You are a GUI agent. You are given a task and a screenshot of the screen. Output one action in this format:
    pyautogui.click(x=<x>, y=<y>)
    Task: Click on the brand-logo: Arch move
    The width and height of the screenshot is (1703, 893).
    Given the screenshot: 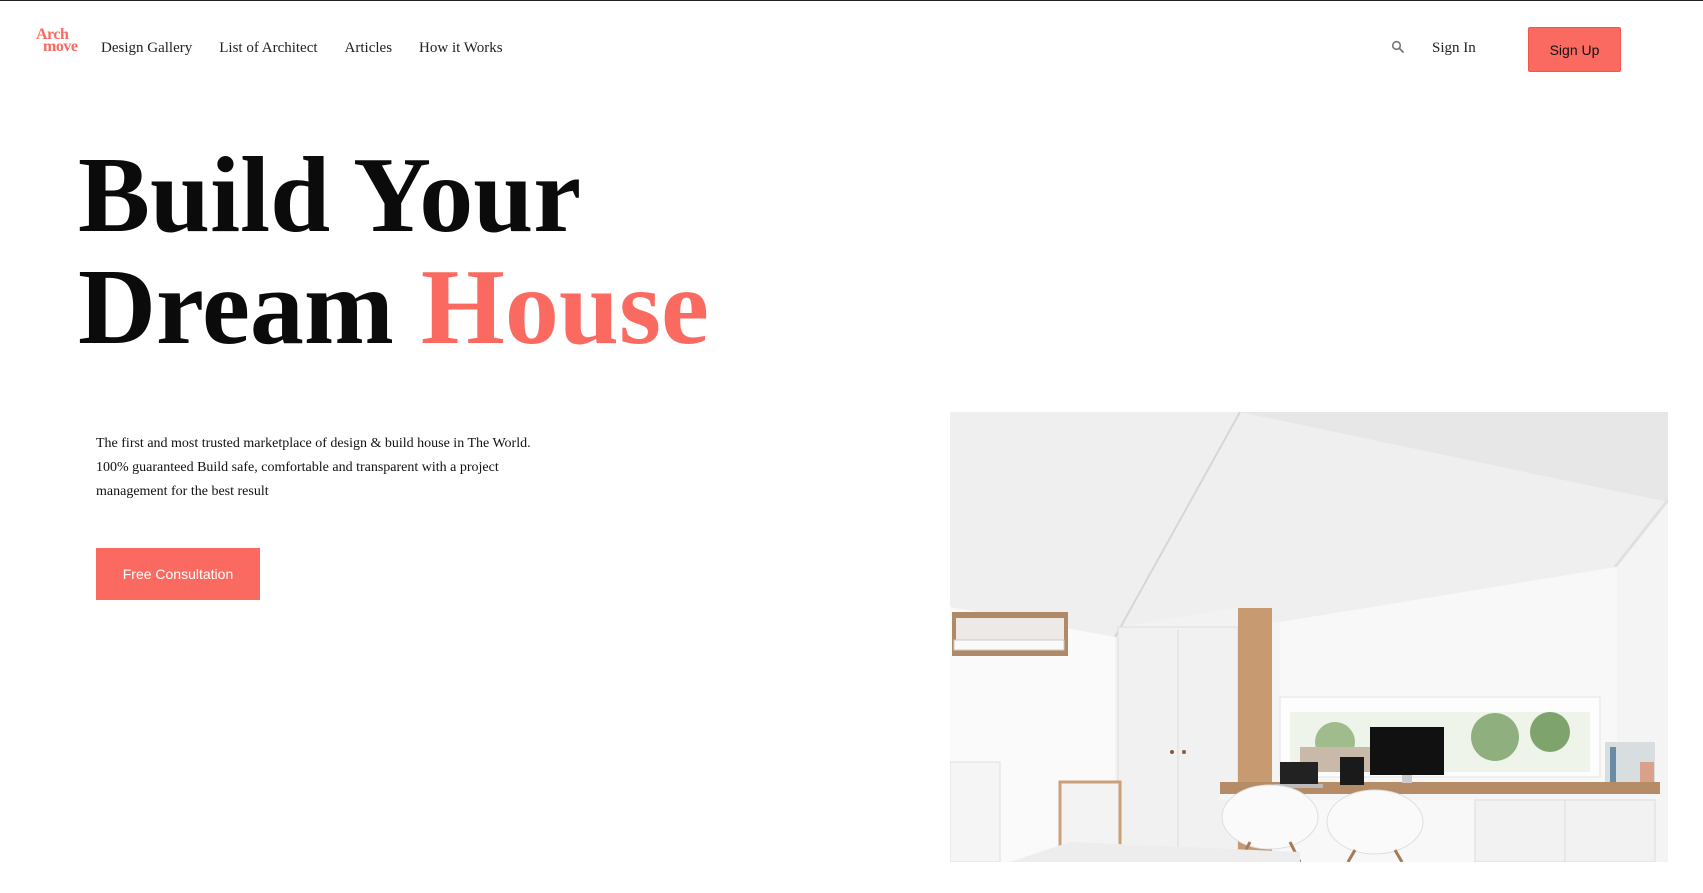 What is the action you would take?
    pyautogui.click(x=60, y=42)
    